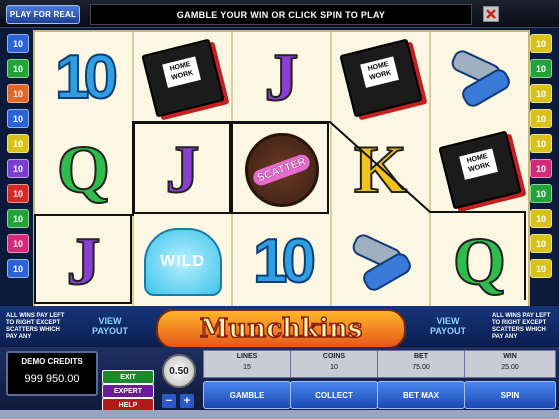 The width and height of the screenshot is (559, 419). Describe the element at coordinates (247, 367) in the screenshot. I see `lines-value: 15` at that location.